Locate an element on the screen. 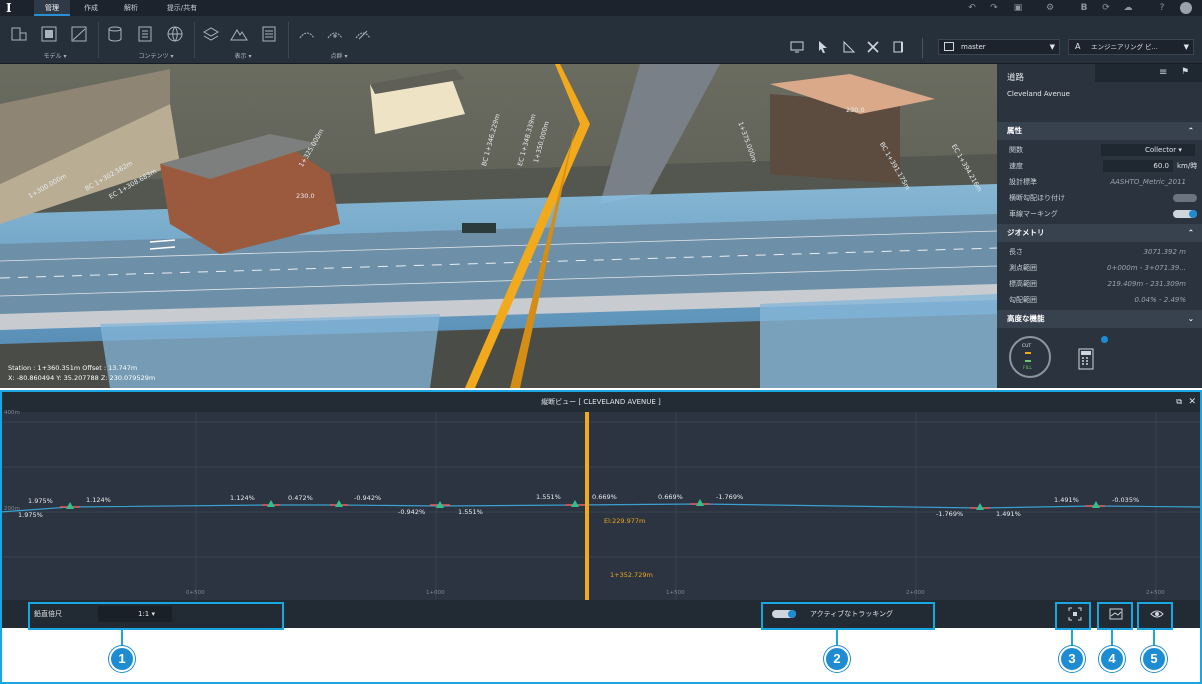 This screenshot has width=1202, height=684. callout-badge-1: 1 is located at coordinates (122, 659).